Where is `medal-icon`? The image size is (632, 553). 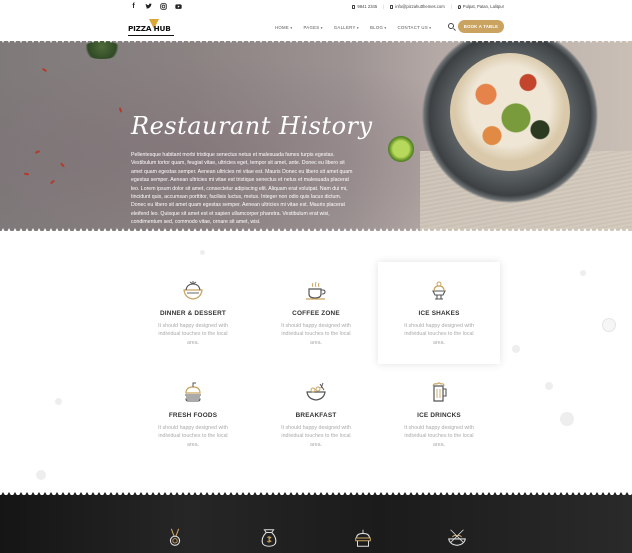 medal-icon is located at coordinates (175, 537).